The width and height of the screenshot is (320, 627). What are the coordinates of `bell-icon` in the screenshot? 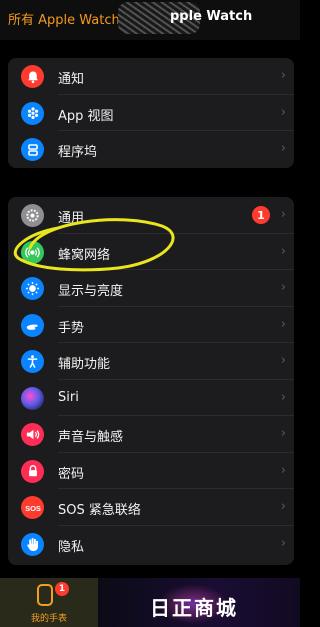 It's located at (32, 76).